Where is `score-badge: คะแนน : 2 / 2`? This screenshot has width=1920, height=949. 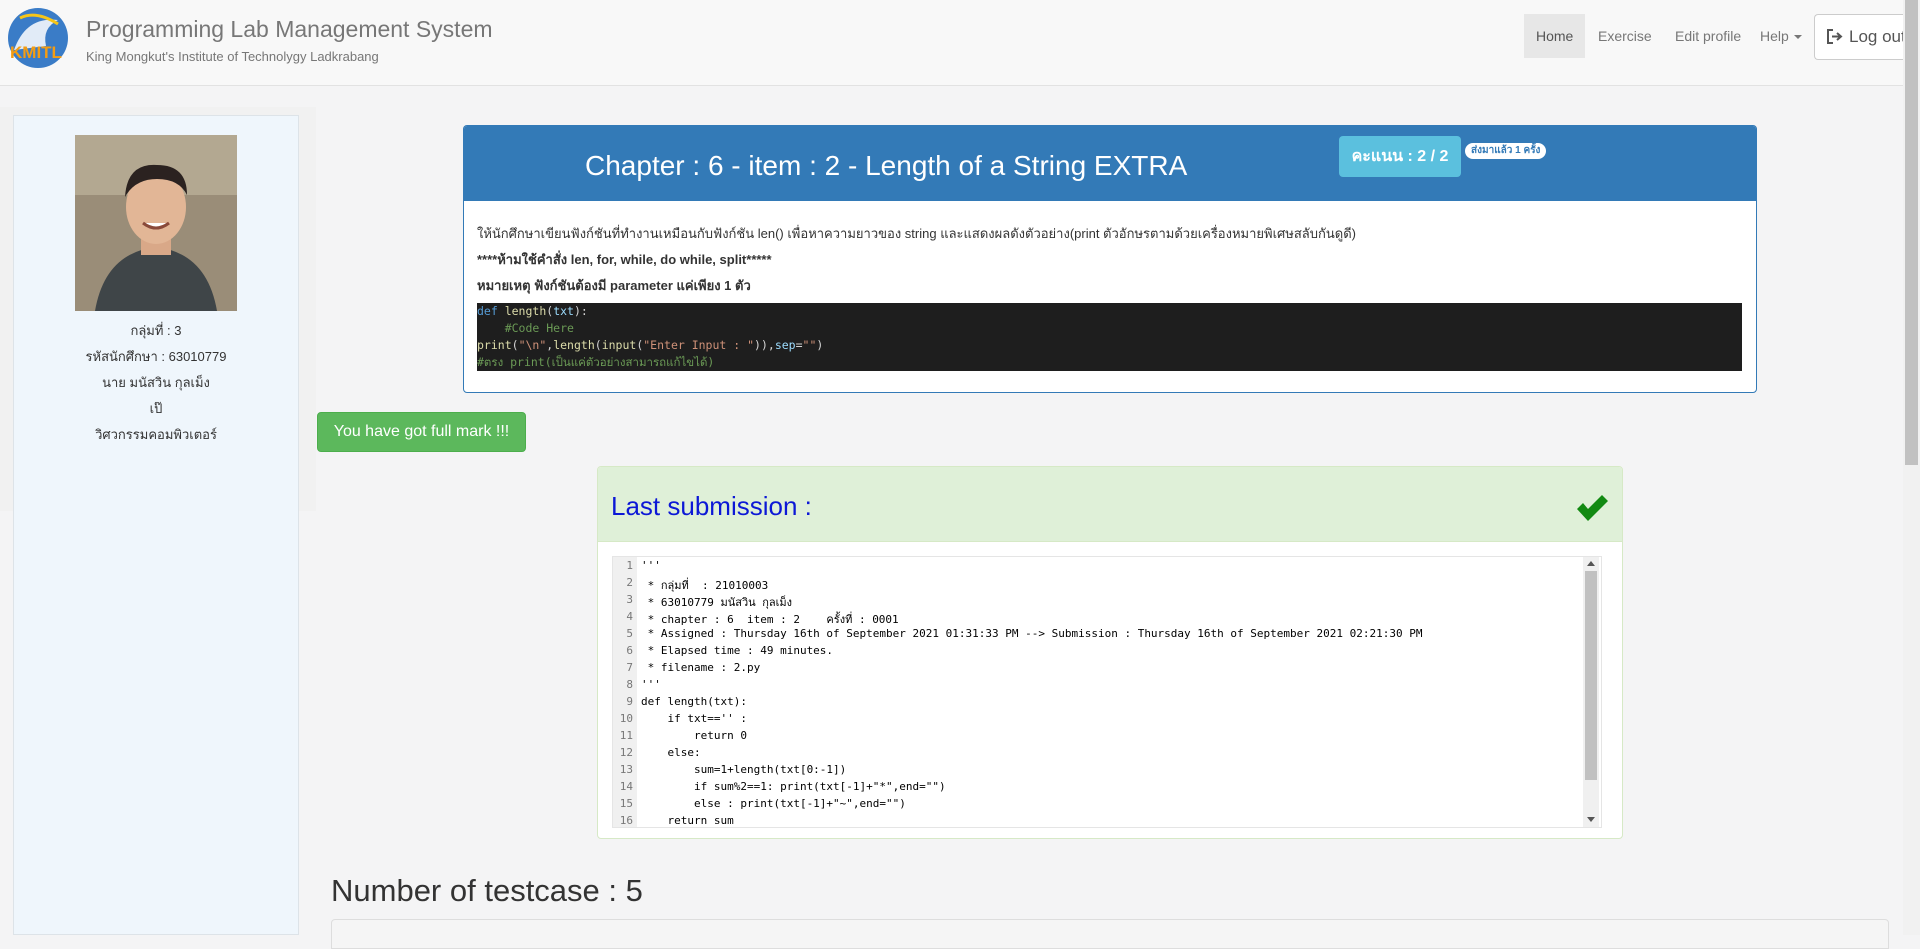 score-badge: คะแนน : 2 / 2 is located at coordinates (1400, 156).